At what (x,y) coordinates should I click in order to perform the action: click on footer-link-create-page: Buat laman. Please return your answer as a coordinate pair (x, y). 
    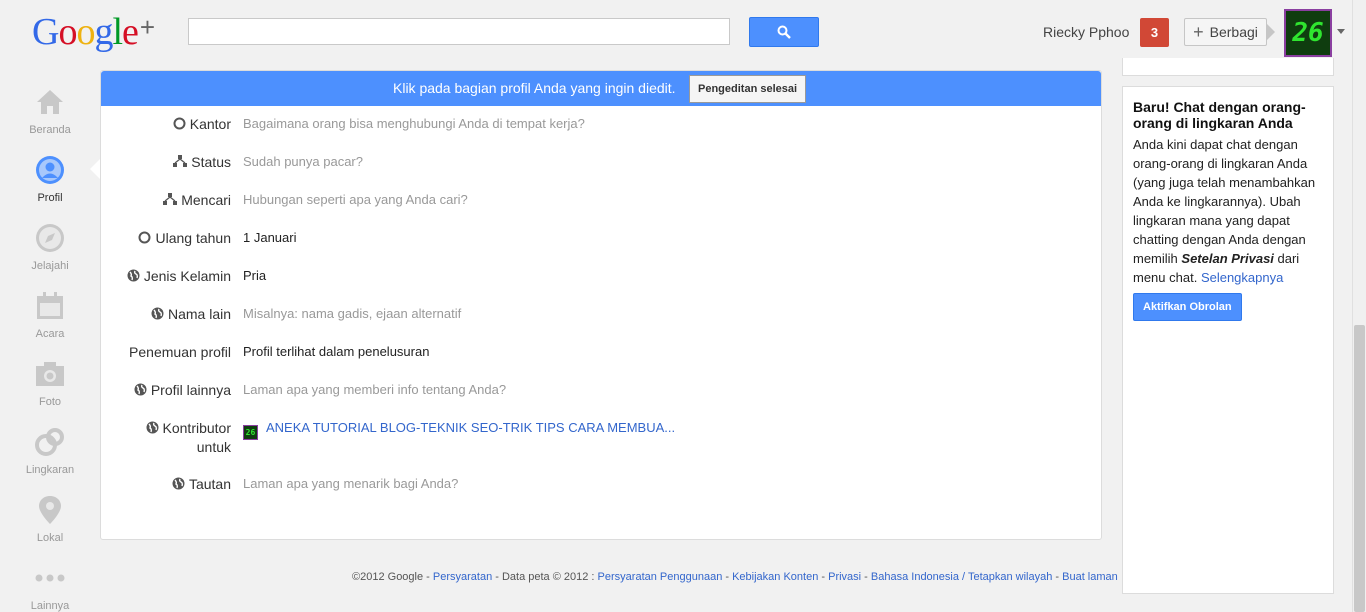
    Looking at the image, I should click on (1090, 577).